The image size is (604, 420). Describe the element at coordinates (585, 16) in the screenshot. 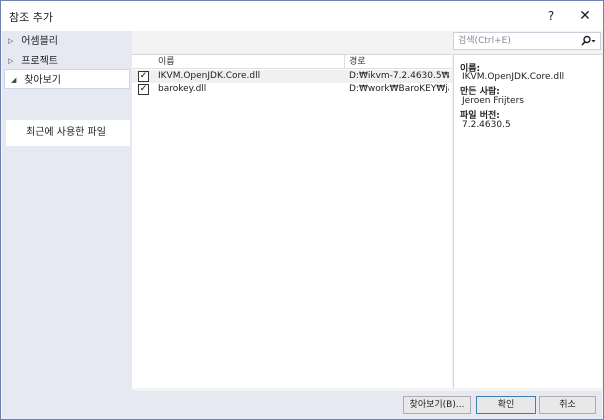

I see `close-button: ✕` at that location.